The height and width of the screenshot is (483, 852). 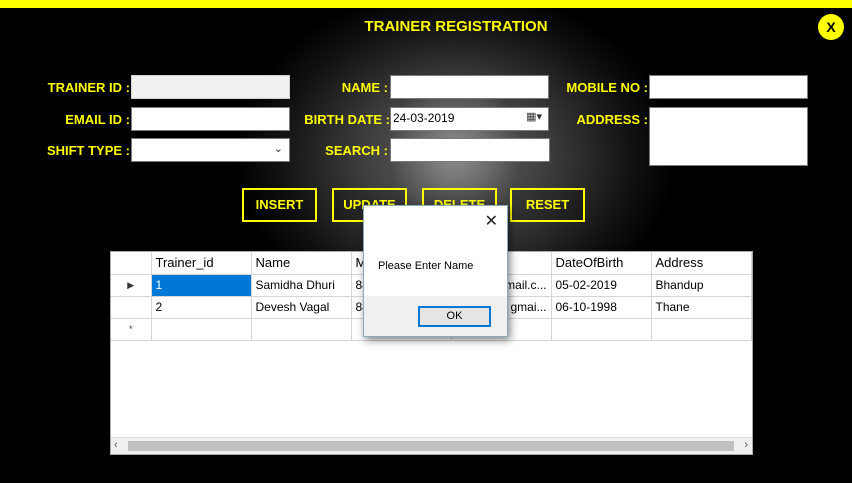 I want to click on scroll-left-icon: ‹, so click(x=116, y=445).